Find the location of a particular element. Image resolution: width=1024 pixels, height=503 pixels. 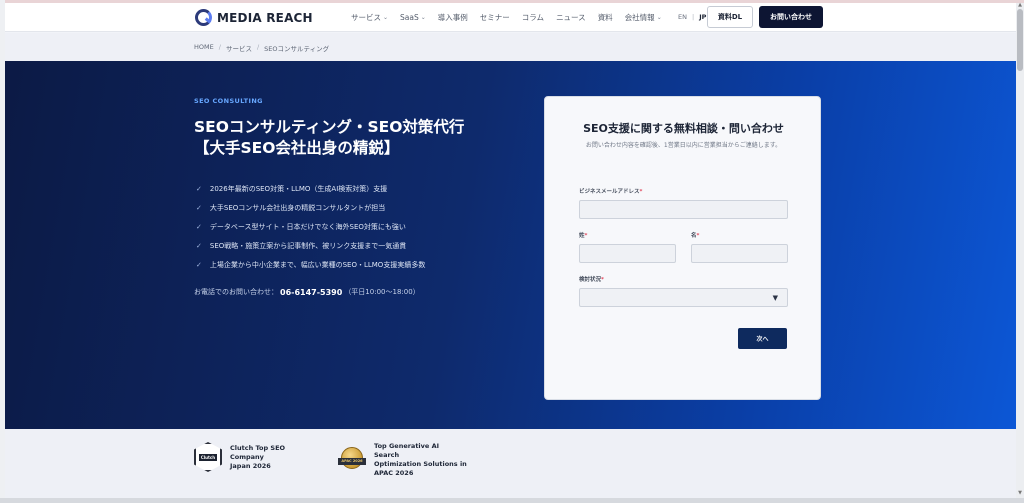

next-button: 次へ is located at coordinates (762, 338).